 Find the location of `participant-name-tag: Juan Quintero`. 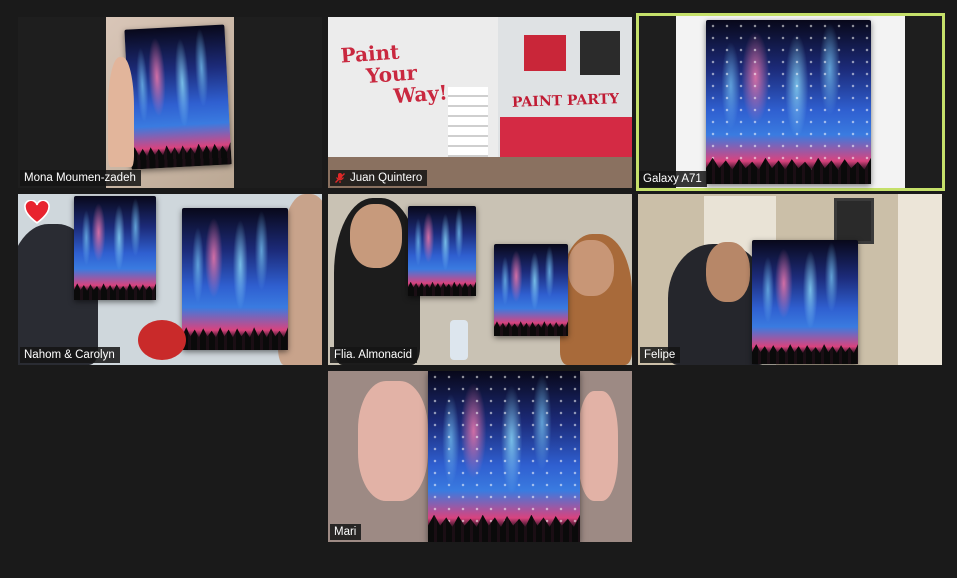

participant-name-tag: Juan Quintero is located at coordinates (379, 178).